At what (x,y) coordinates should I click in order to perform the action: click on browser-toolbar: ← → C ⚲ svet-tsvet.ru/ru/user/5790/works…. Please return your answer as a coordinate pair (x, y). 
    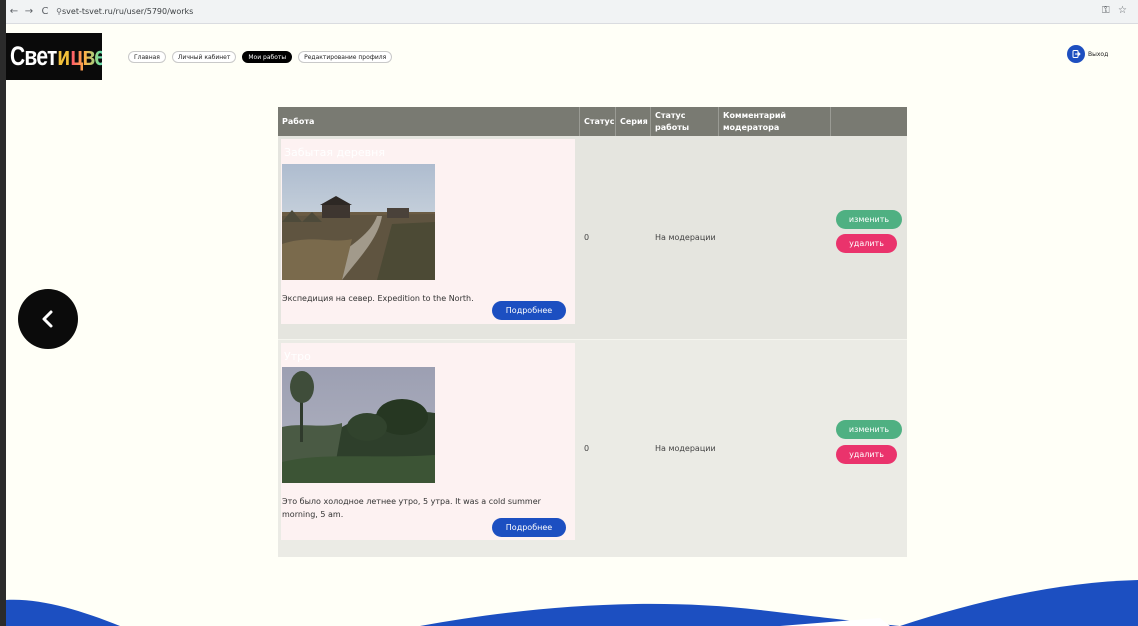
    Looking at the image, I should click on (569, 12).